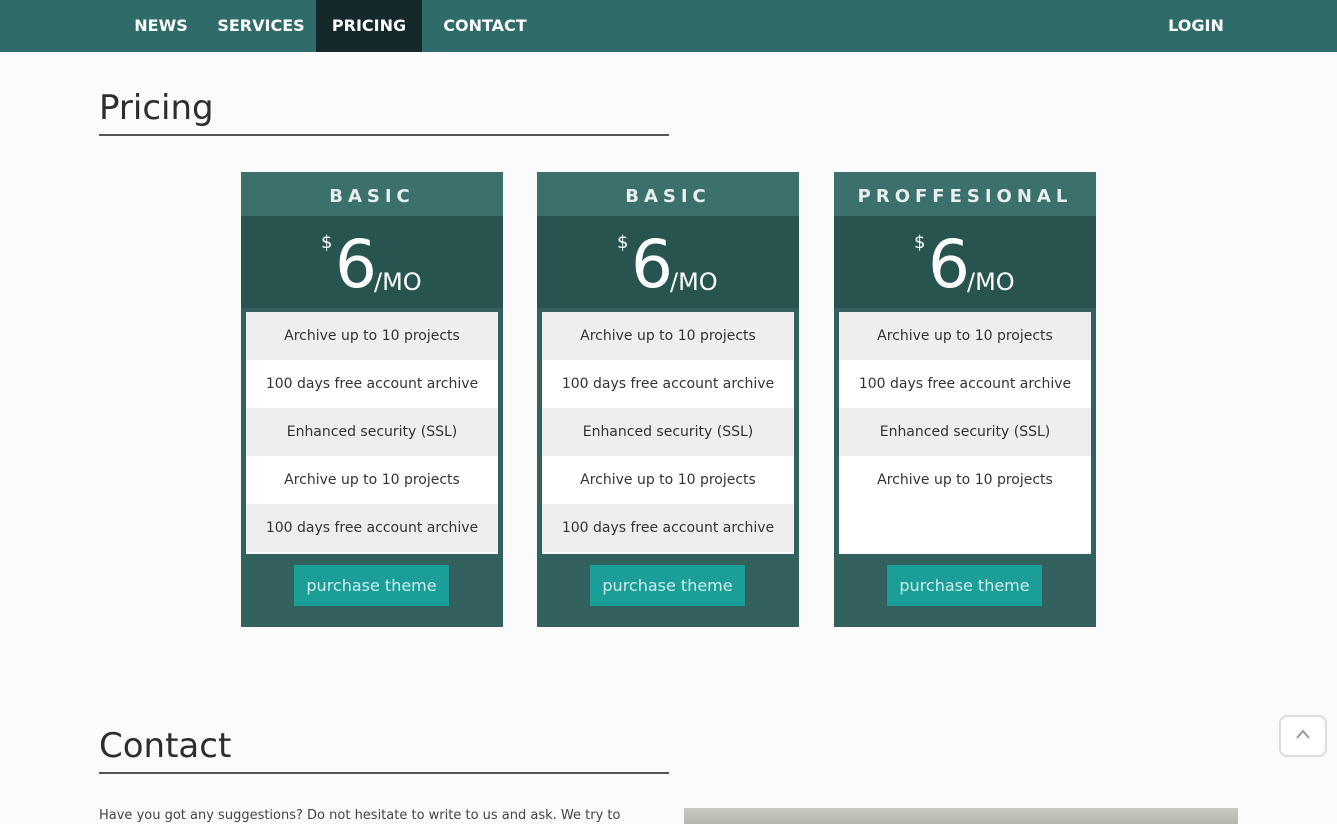 The image size is (1337, 824). Describe the element at coordinates (161, 26) in the screenshot. I see `nav-item-news: NEWS` at that location.